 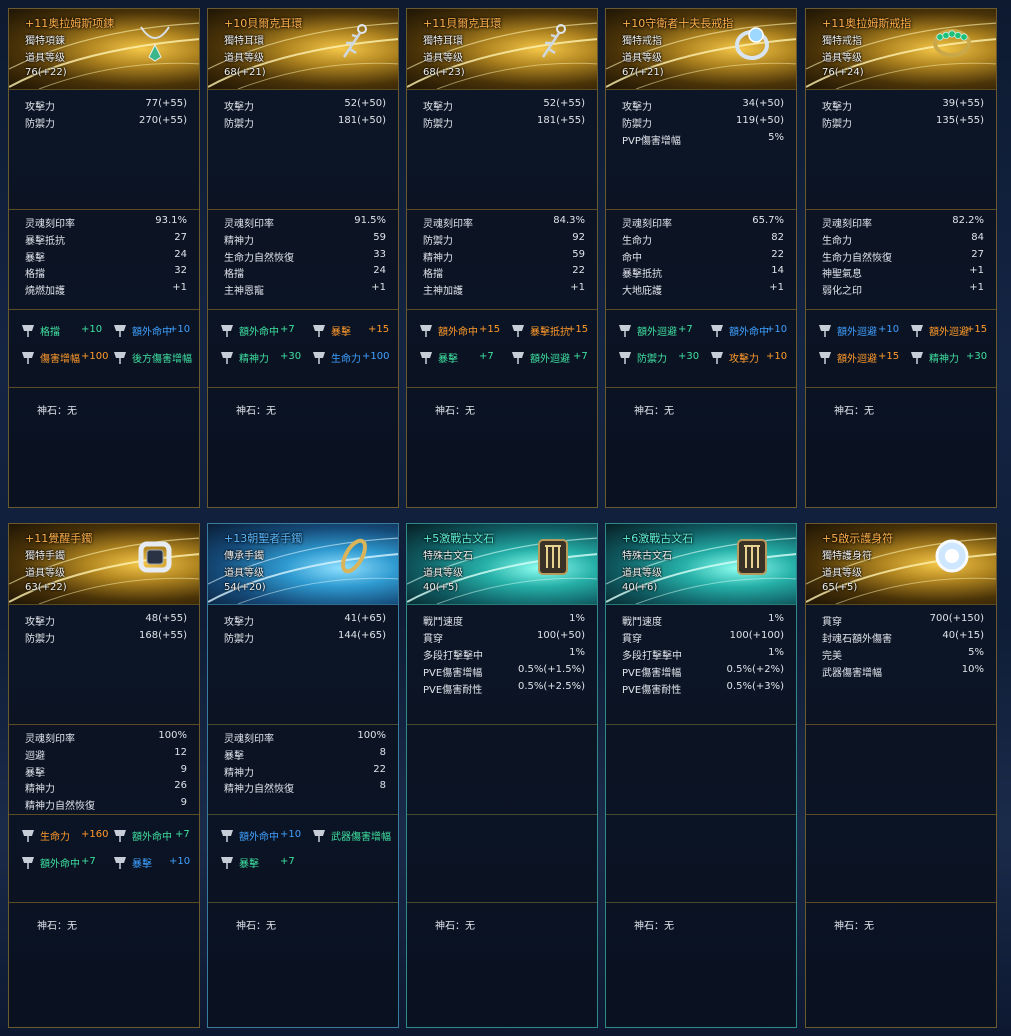 What do you see at coordinates (703, 240) in the screenshot?
I see `stat-row: 生命力 82` at bounding box center [703, 240].